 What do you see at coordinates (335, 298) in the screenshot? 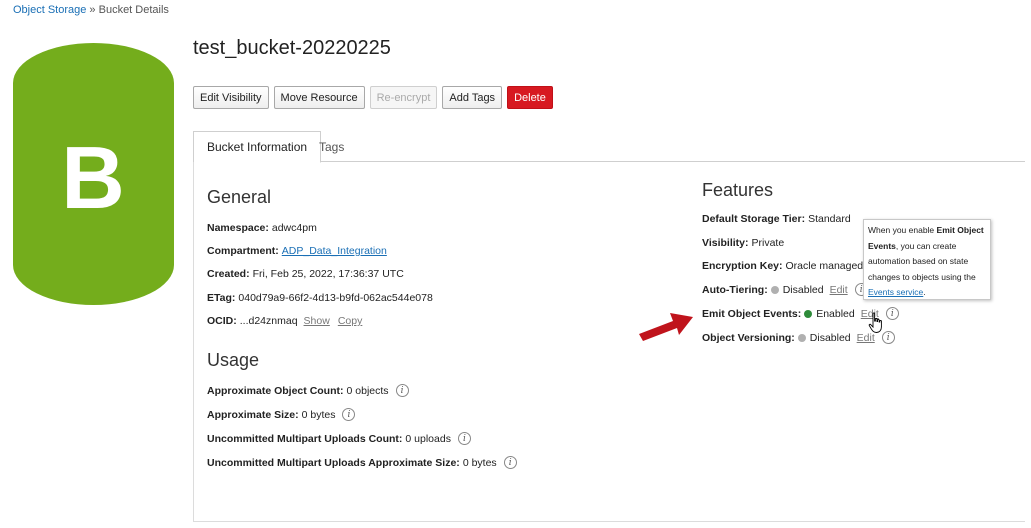
I see `etag-value: 040d79a9-66f2-4d13-b9fd-062ac544e078` at bounding box center [335, 298].